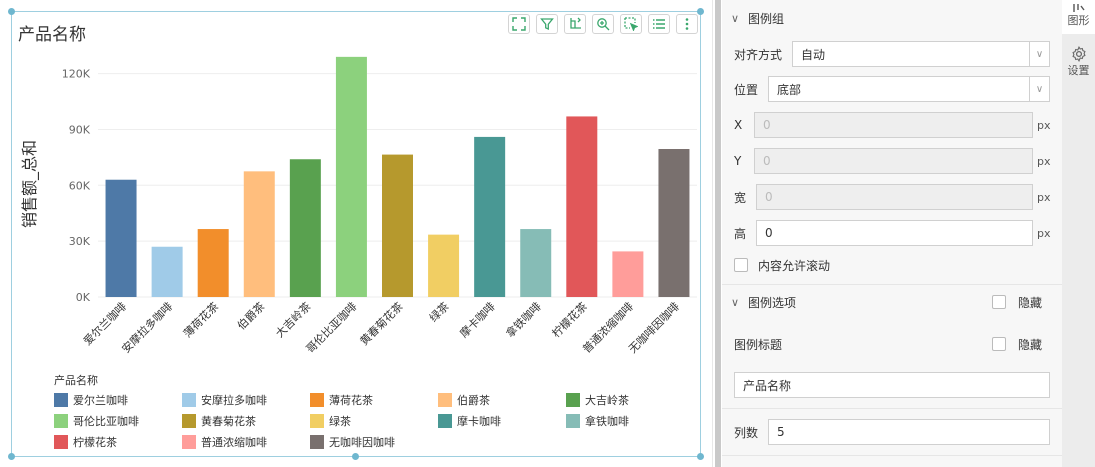 The height and width of the screenshot is (467, 1095). I want to click on width-label: 宽, so click(740, 197).